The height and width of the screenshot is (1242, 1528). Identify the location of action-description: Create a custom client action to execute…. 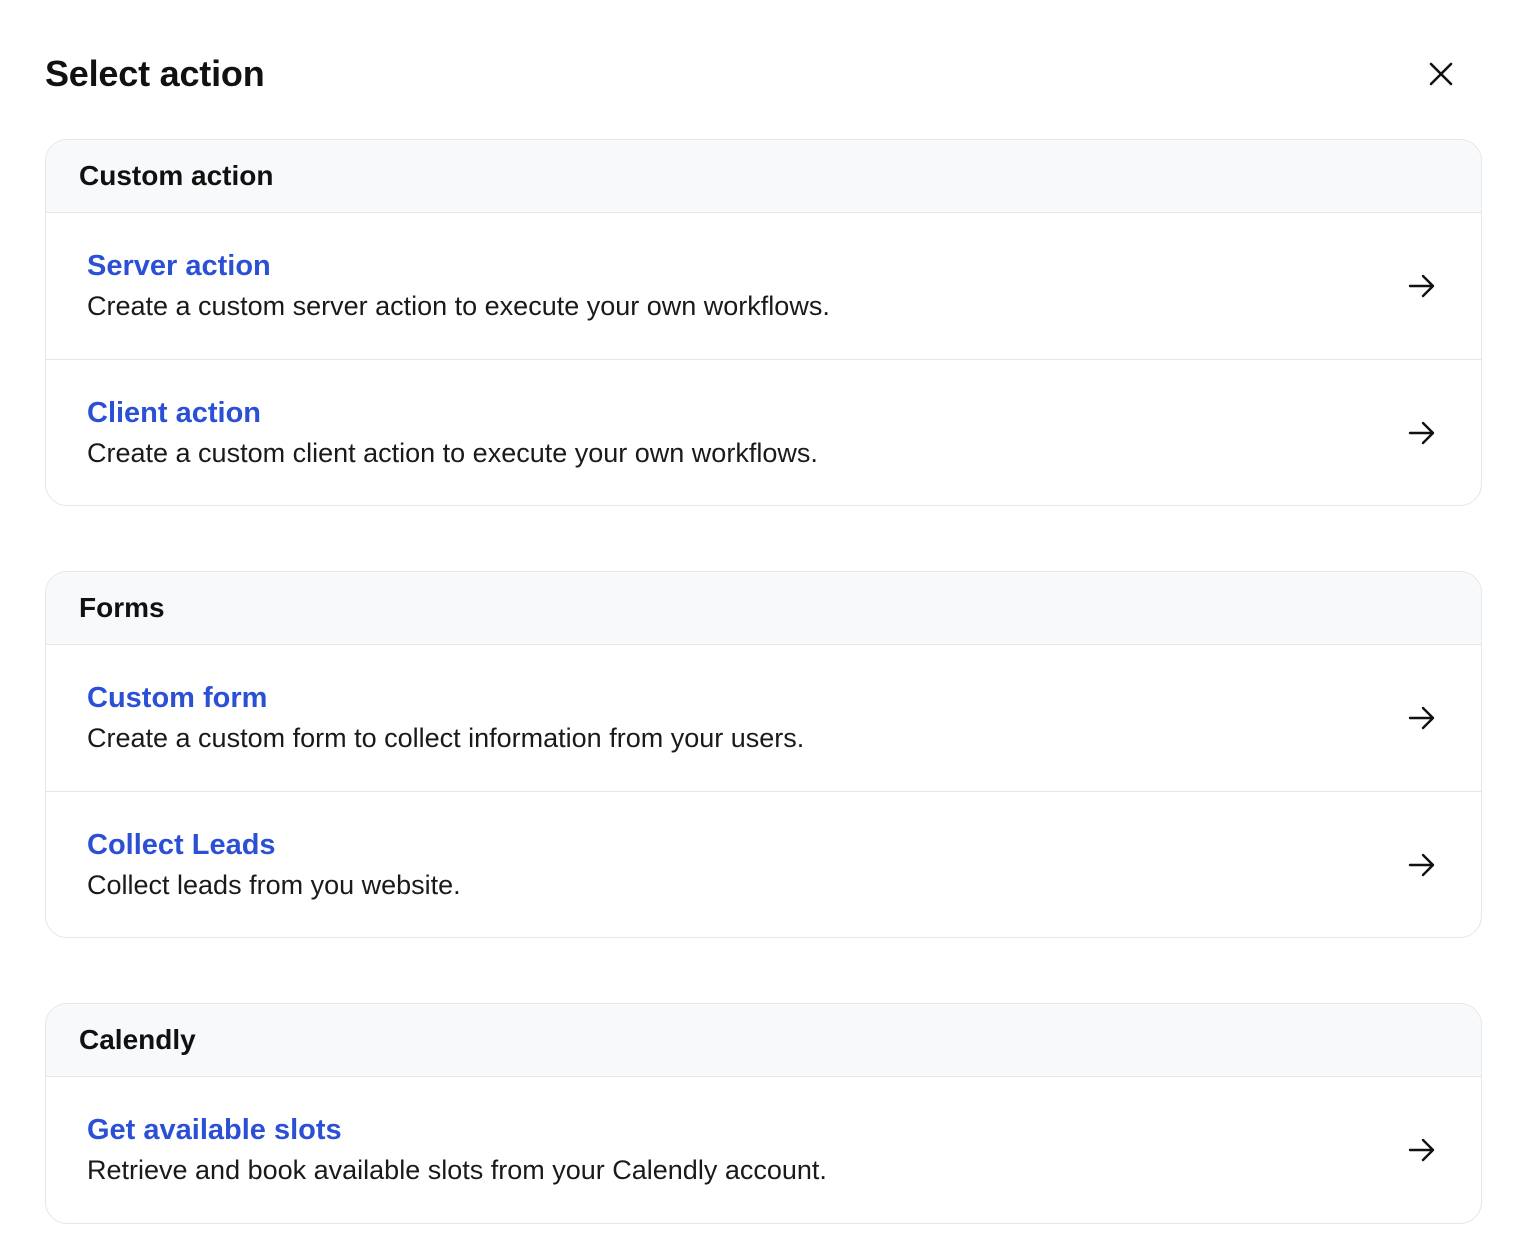
(452, 452).